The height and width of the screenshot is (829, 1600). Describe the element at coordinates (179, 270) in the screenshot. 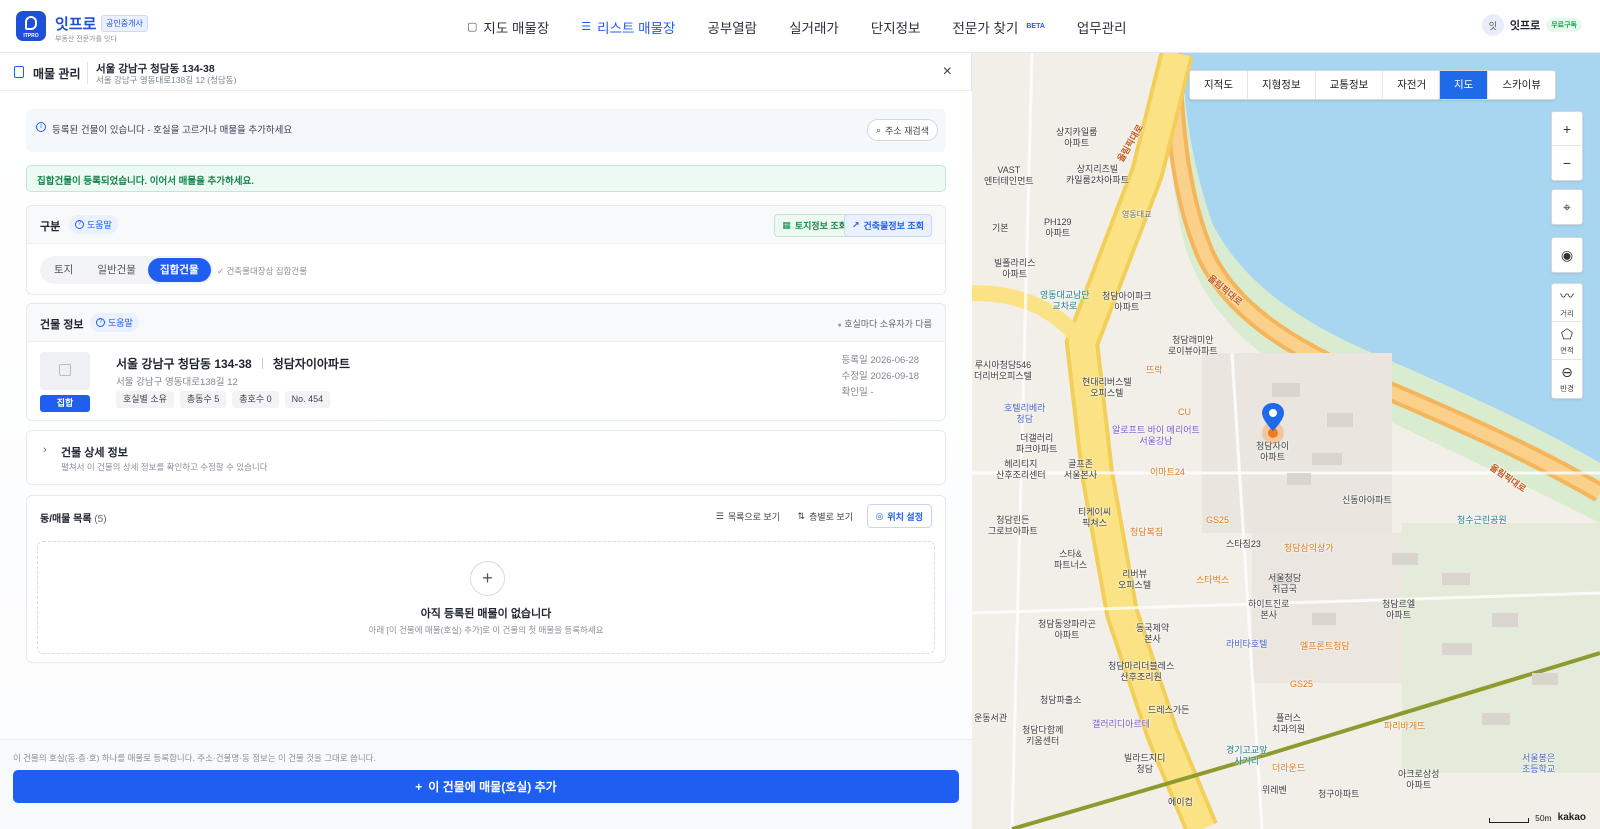

I see `category-option-collective-building: 집합건물` at that location.